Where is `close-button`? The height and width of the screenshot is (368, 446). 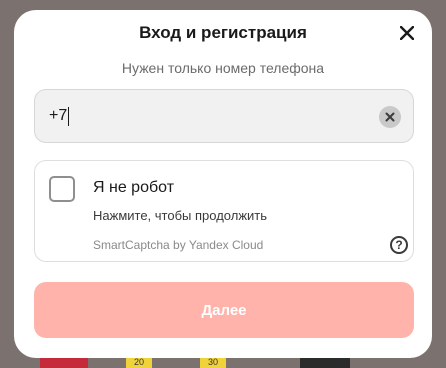 close-button is located at coordinates (407, 33).